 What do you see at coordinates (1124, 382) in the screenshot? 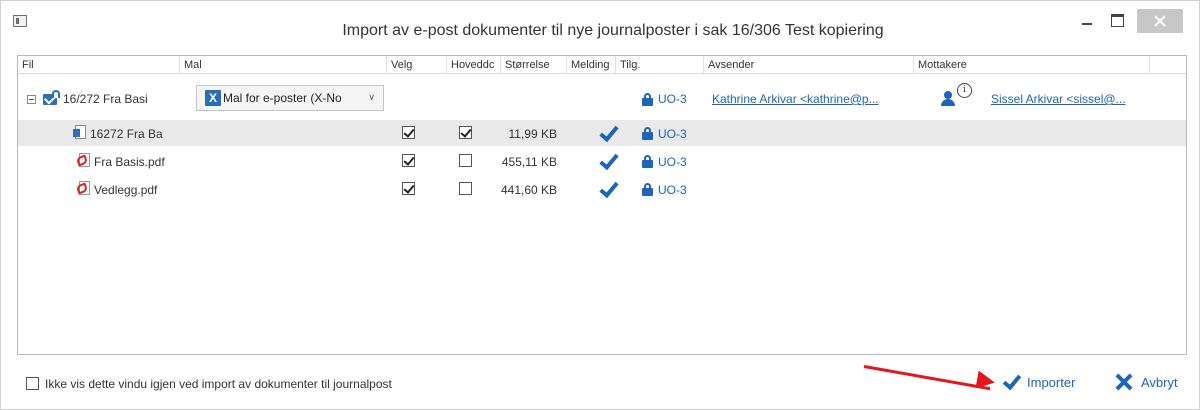
I see `close-x-icon` at bounding box center [1124, 382].